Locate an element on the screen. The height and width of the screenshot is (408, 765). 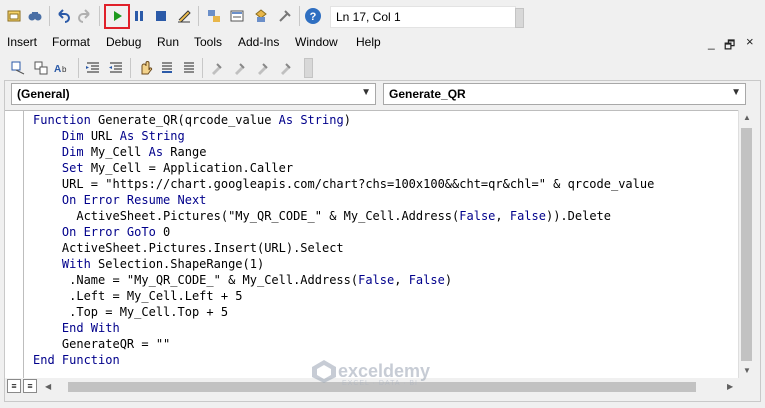
code-token: URL is located at coordinates (101, 136).